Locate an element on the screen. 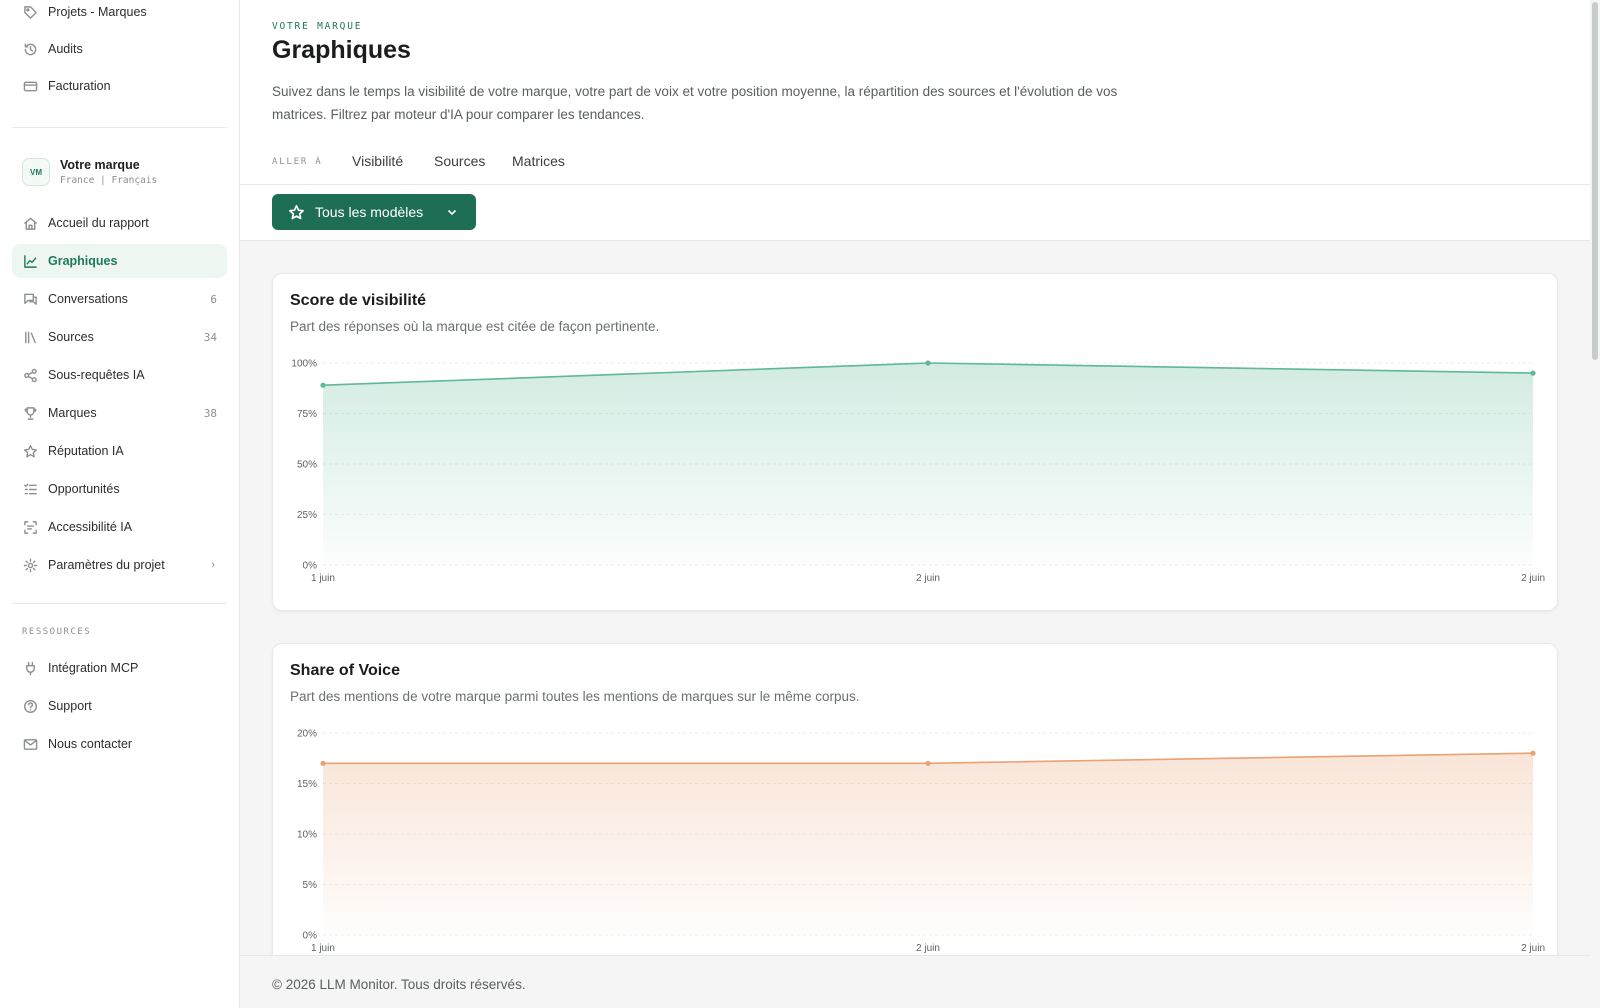  sidebar-item-label: Sources is located at coordinates (71, 337).